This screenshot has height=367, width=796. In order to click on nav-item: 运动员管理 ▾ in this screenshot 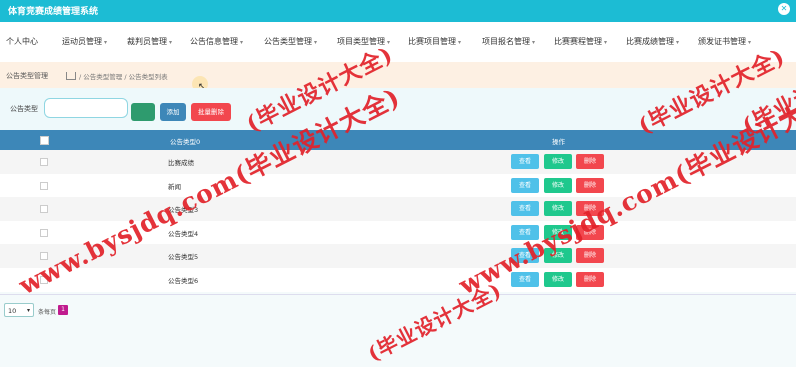, I will do `click(84, 41)`.